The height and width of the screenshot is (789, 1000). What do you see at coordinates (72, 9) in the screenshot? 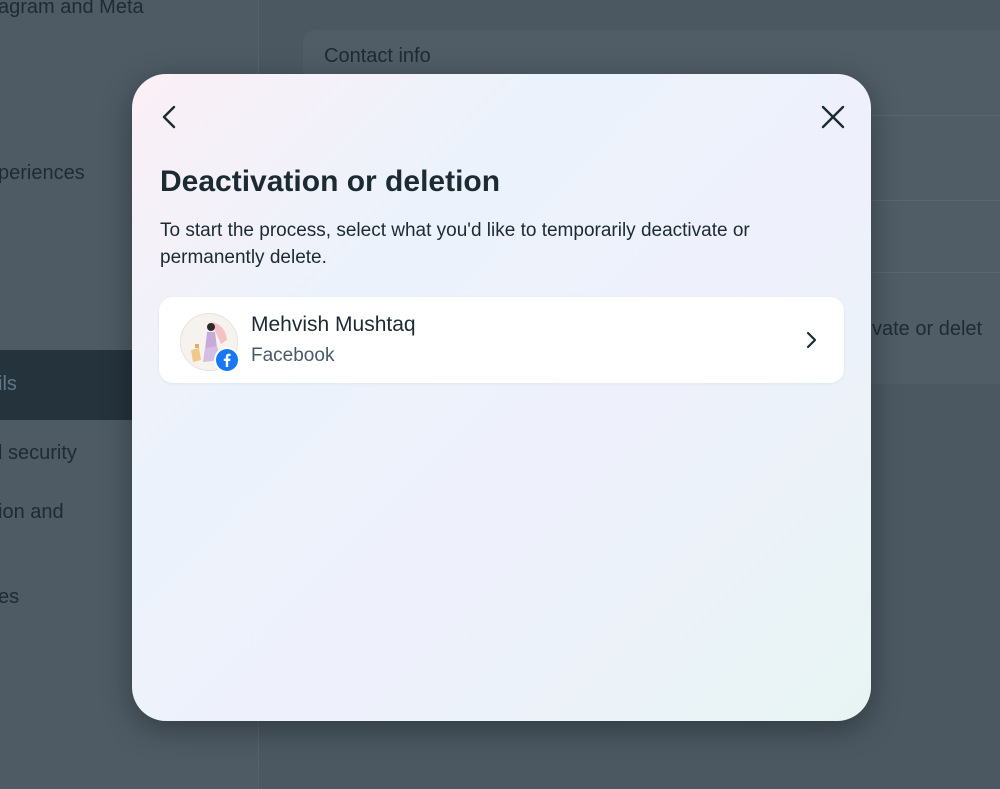
I see `sidebar-item-instagram-meta: agram and Meta` at bounding box center [72, 9].